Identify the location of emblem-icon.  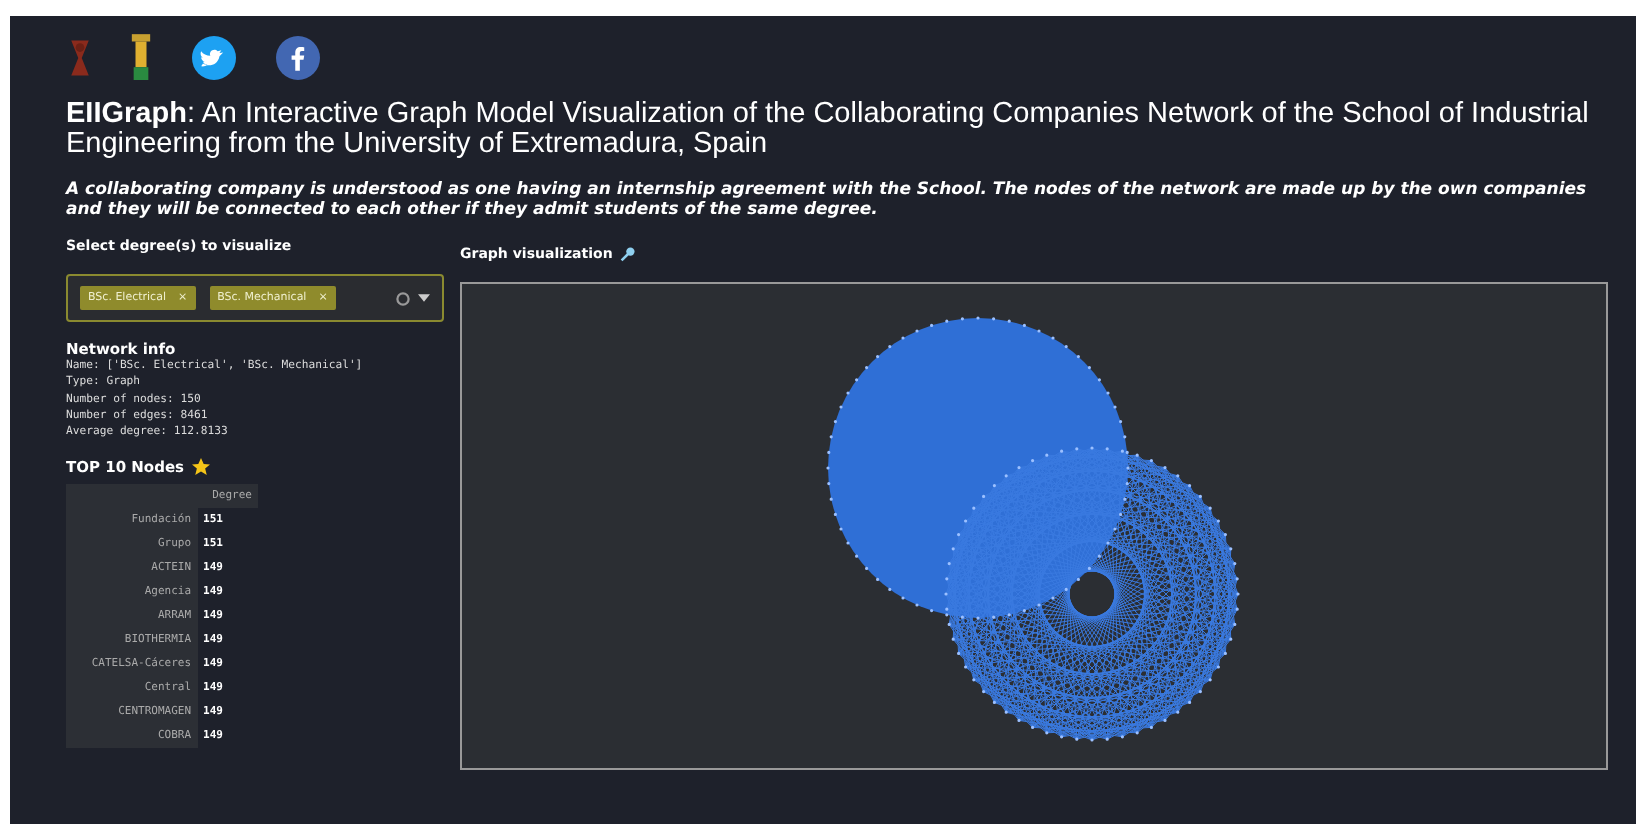
(80, 58).